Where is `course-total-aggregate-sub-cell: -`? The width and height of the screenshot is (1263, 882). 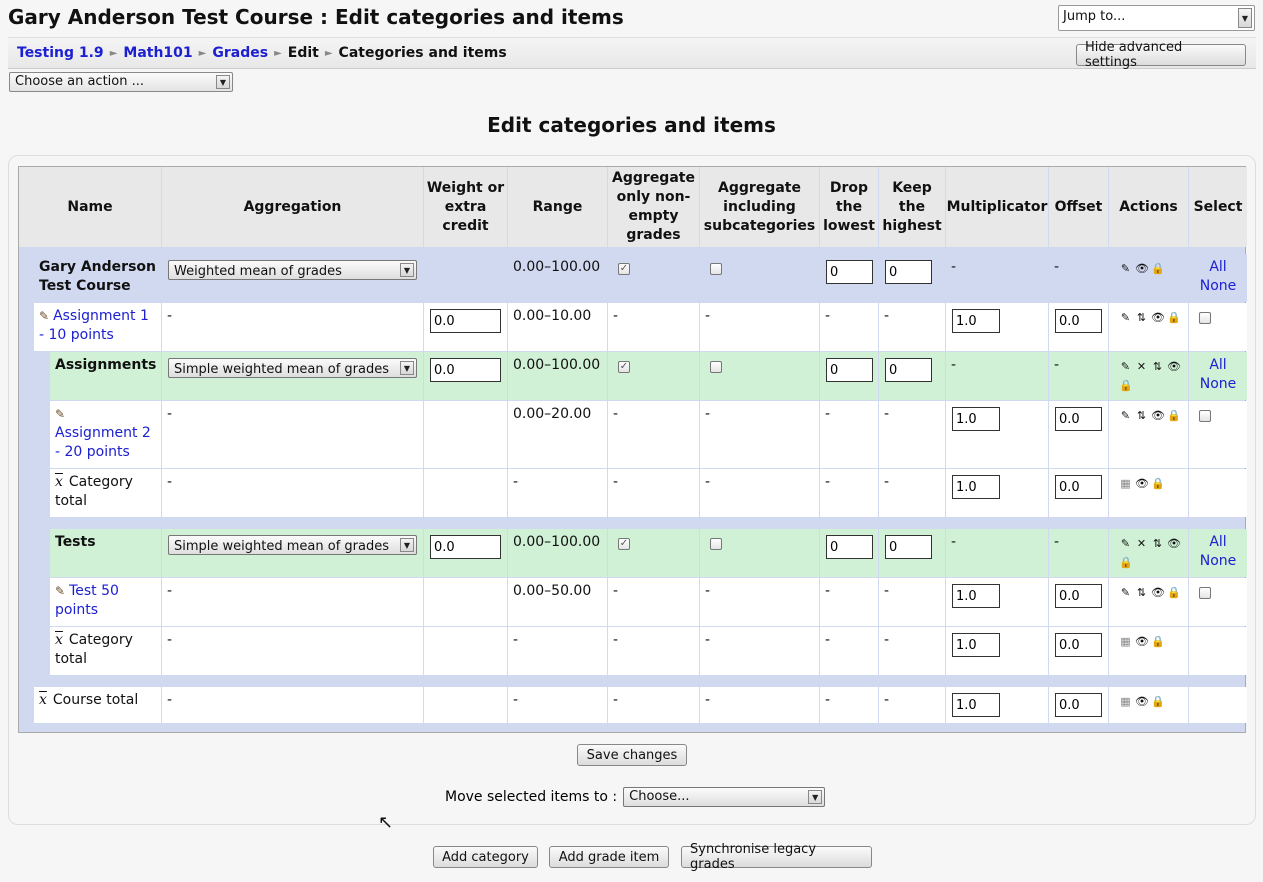
course-total-aggregate-sub-cell: - is located at coordinates (759, 705).